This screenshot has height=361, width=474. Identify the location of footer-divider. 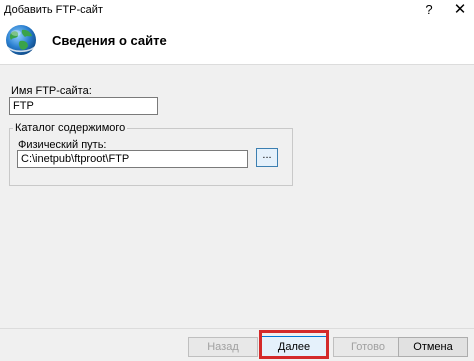
(237, 328).